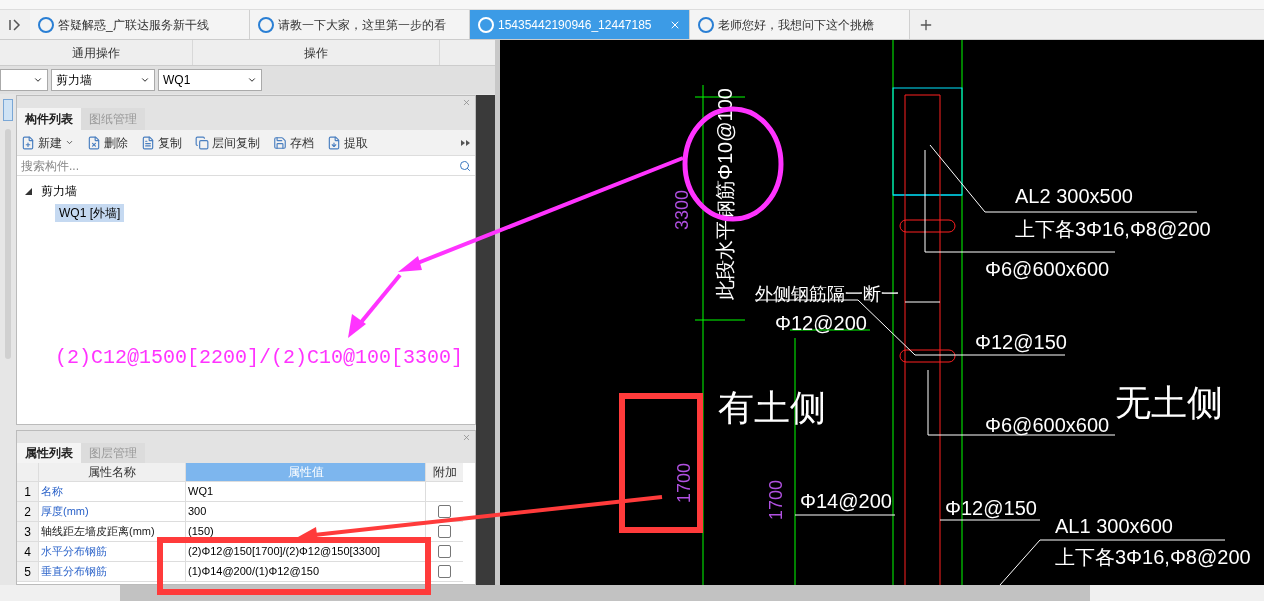  Describe the element at coordinates (772, 407) in the screenshot. I see `drawing-annotation: 有土侧` at that location.